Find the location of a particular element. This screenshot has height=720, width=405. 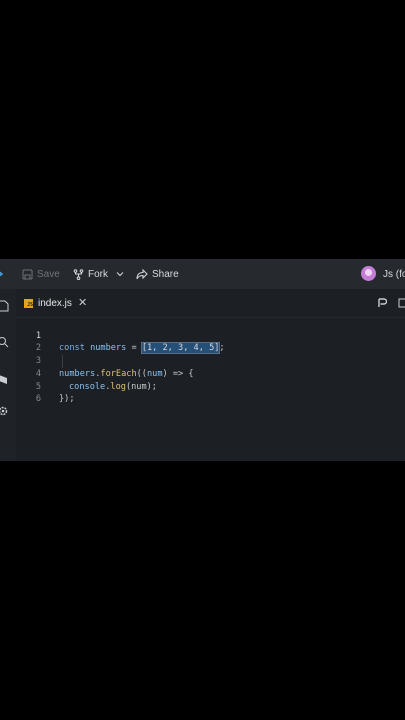

code-line-2: 2 is located at coordinates (210, 341).